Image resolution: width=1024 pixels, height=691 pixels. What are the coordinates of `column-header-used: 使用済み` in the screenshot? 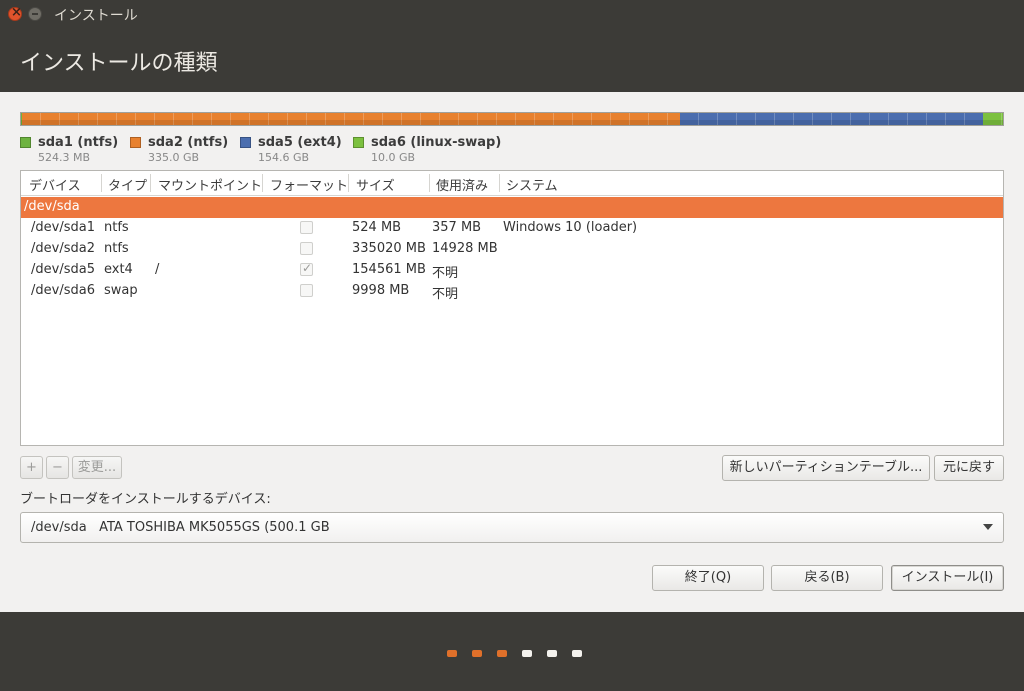 It's located at (462, 184).